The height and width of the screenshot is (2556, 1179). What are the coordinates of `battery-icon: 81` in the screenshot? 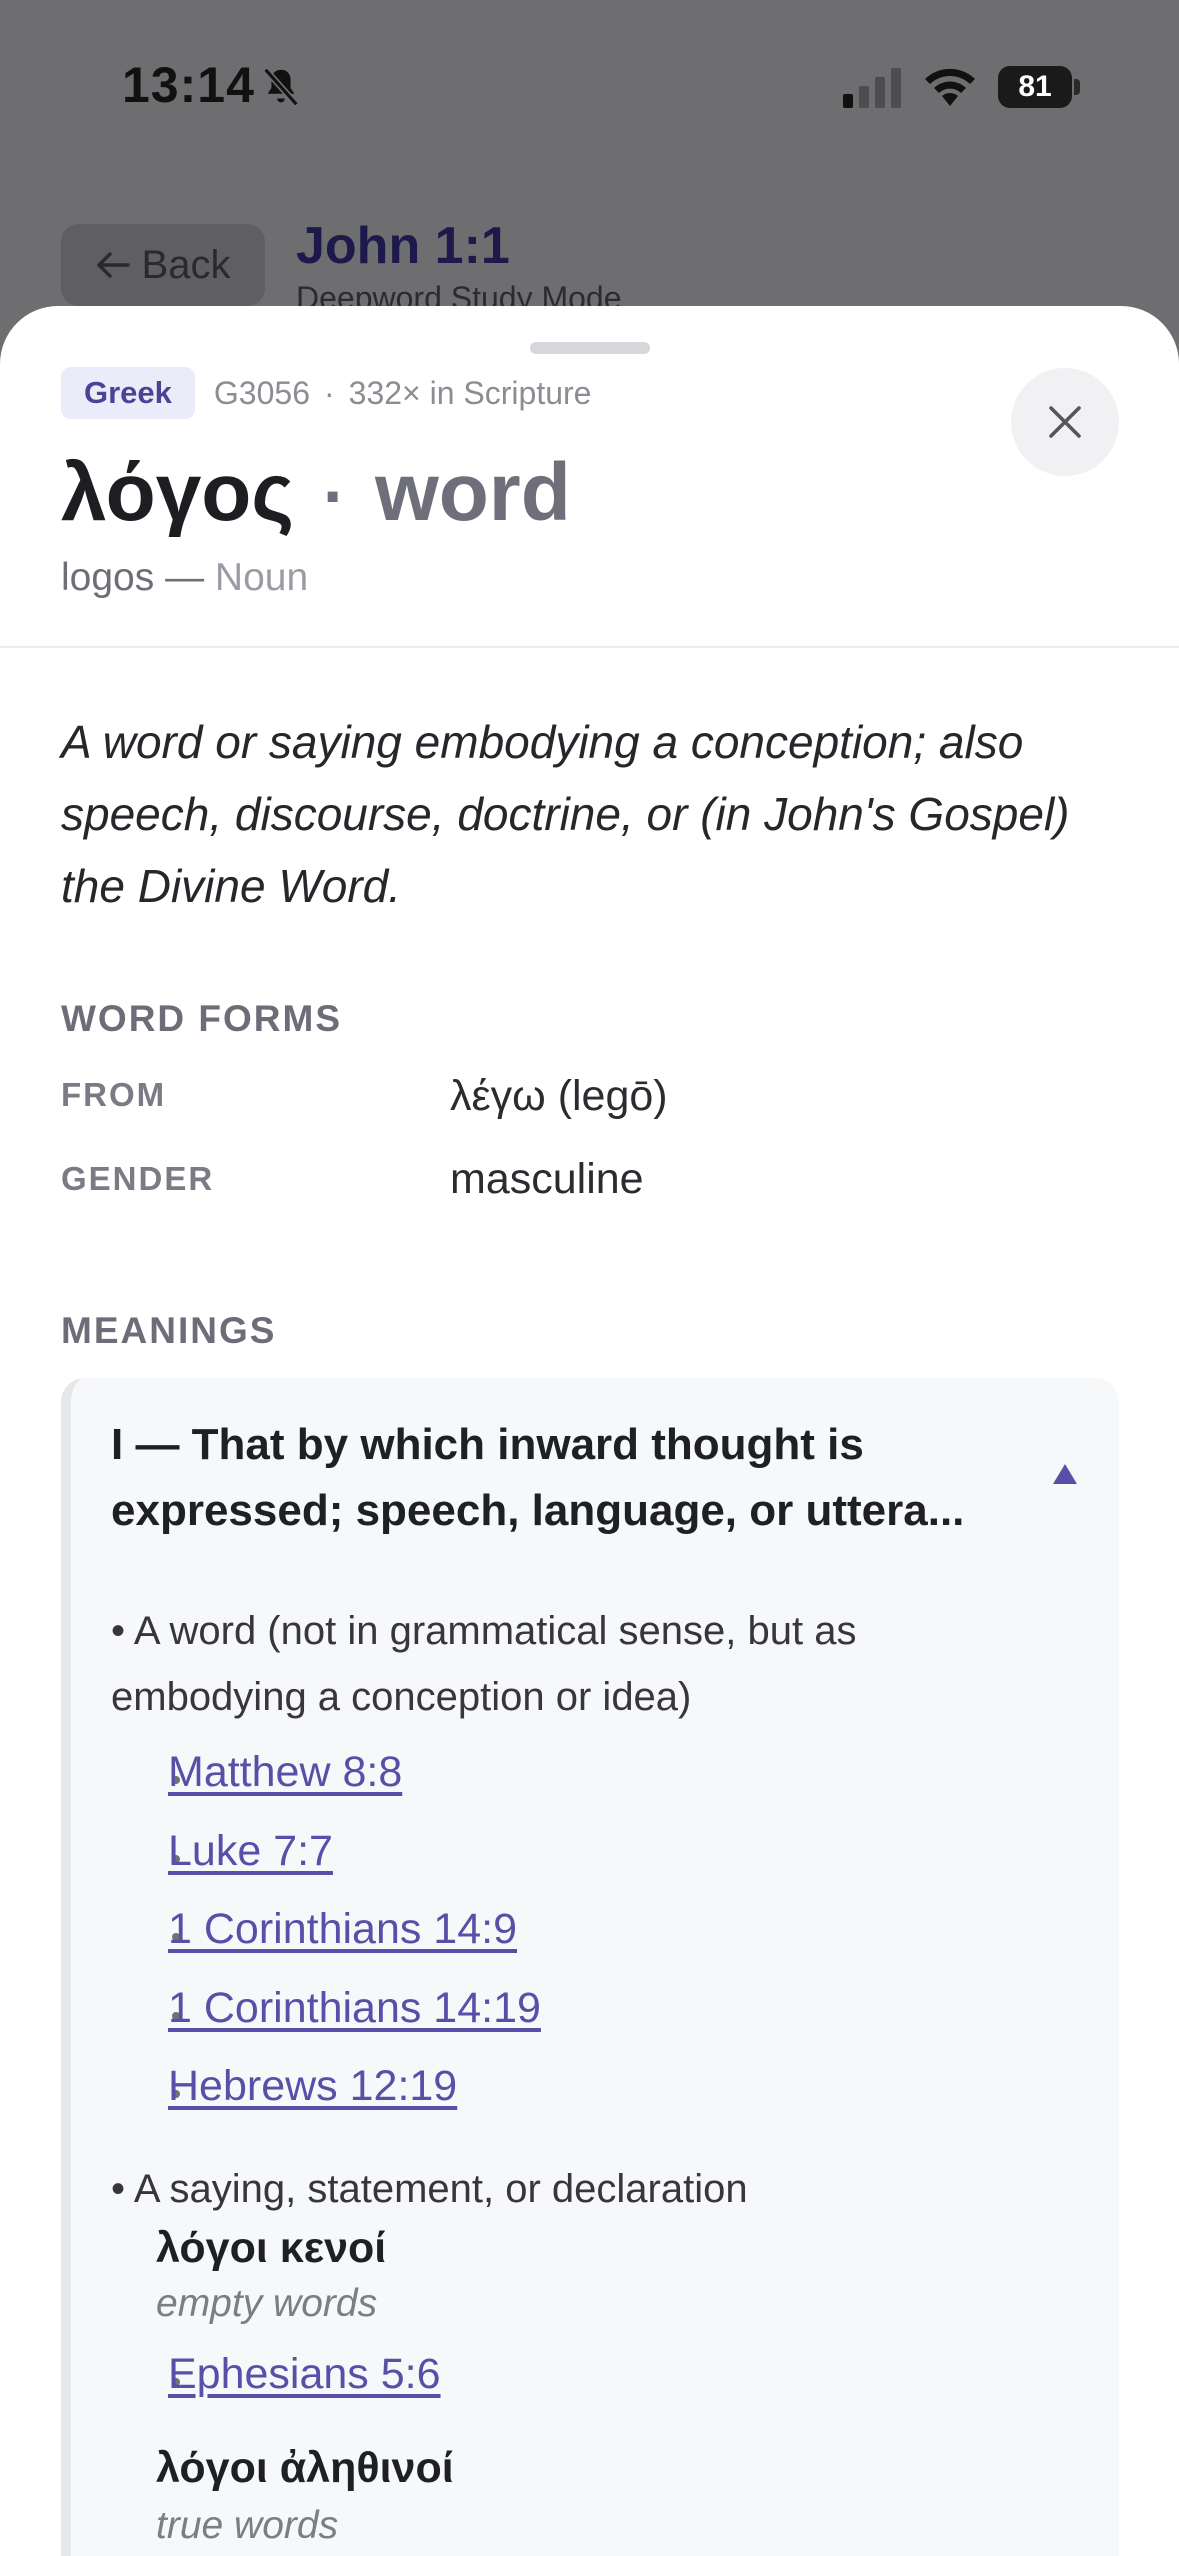 It's located at (1039, 87).